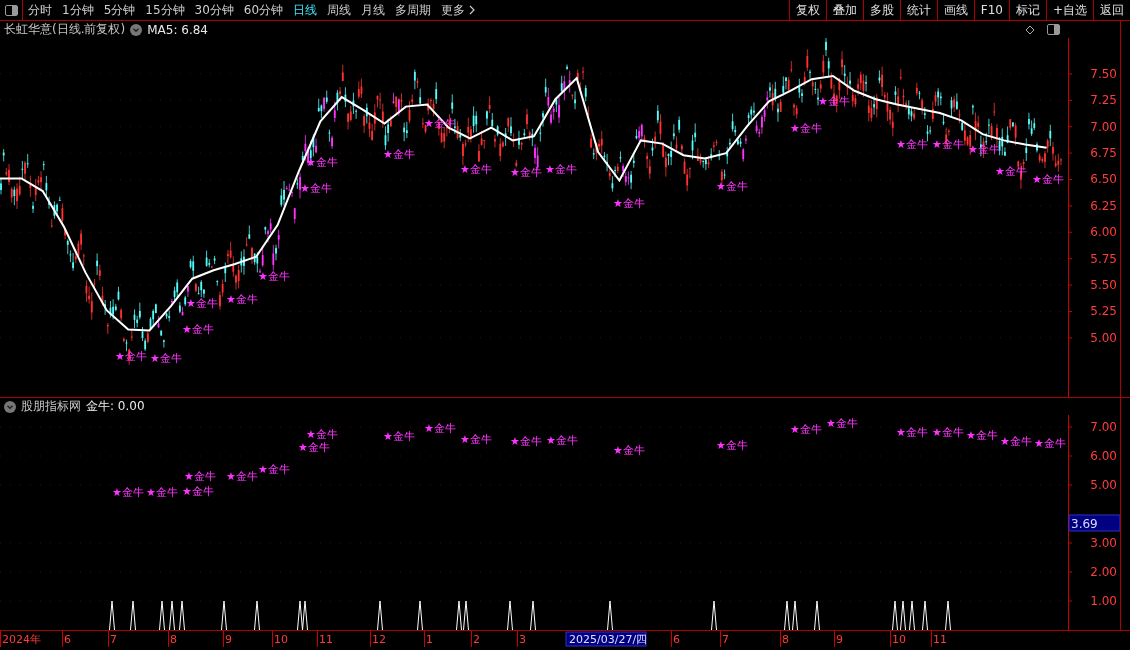  I want to click on toolbar-button: 标记, so click(1027, 10).